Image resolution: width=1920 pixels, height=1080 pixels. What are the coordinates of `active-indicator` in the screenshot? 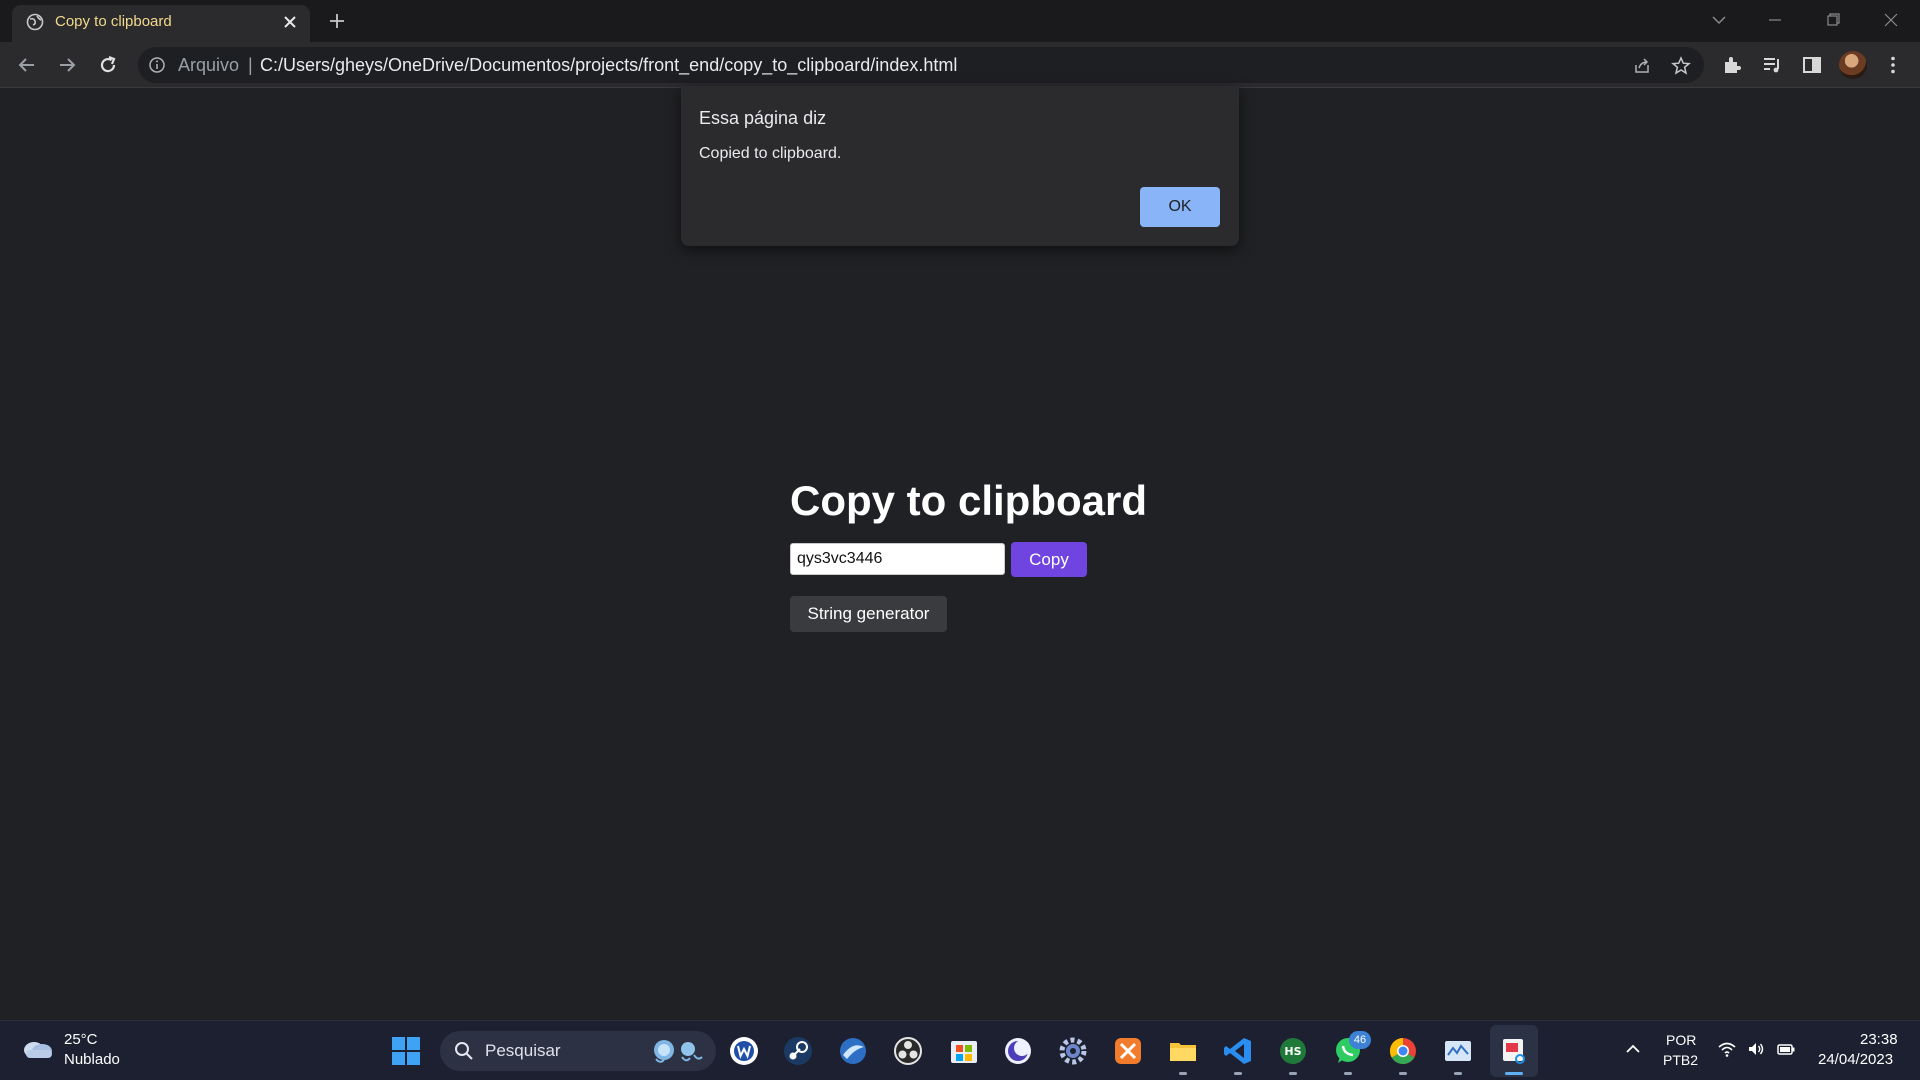 It's located at (1514, 1073).